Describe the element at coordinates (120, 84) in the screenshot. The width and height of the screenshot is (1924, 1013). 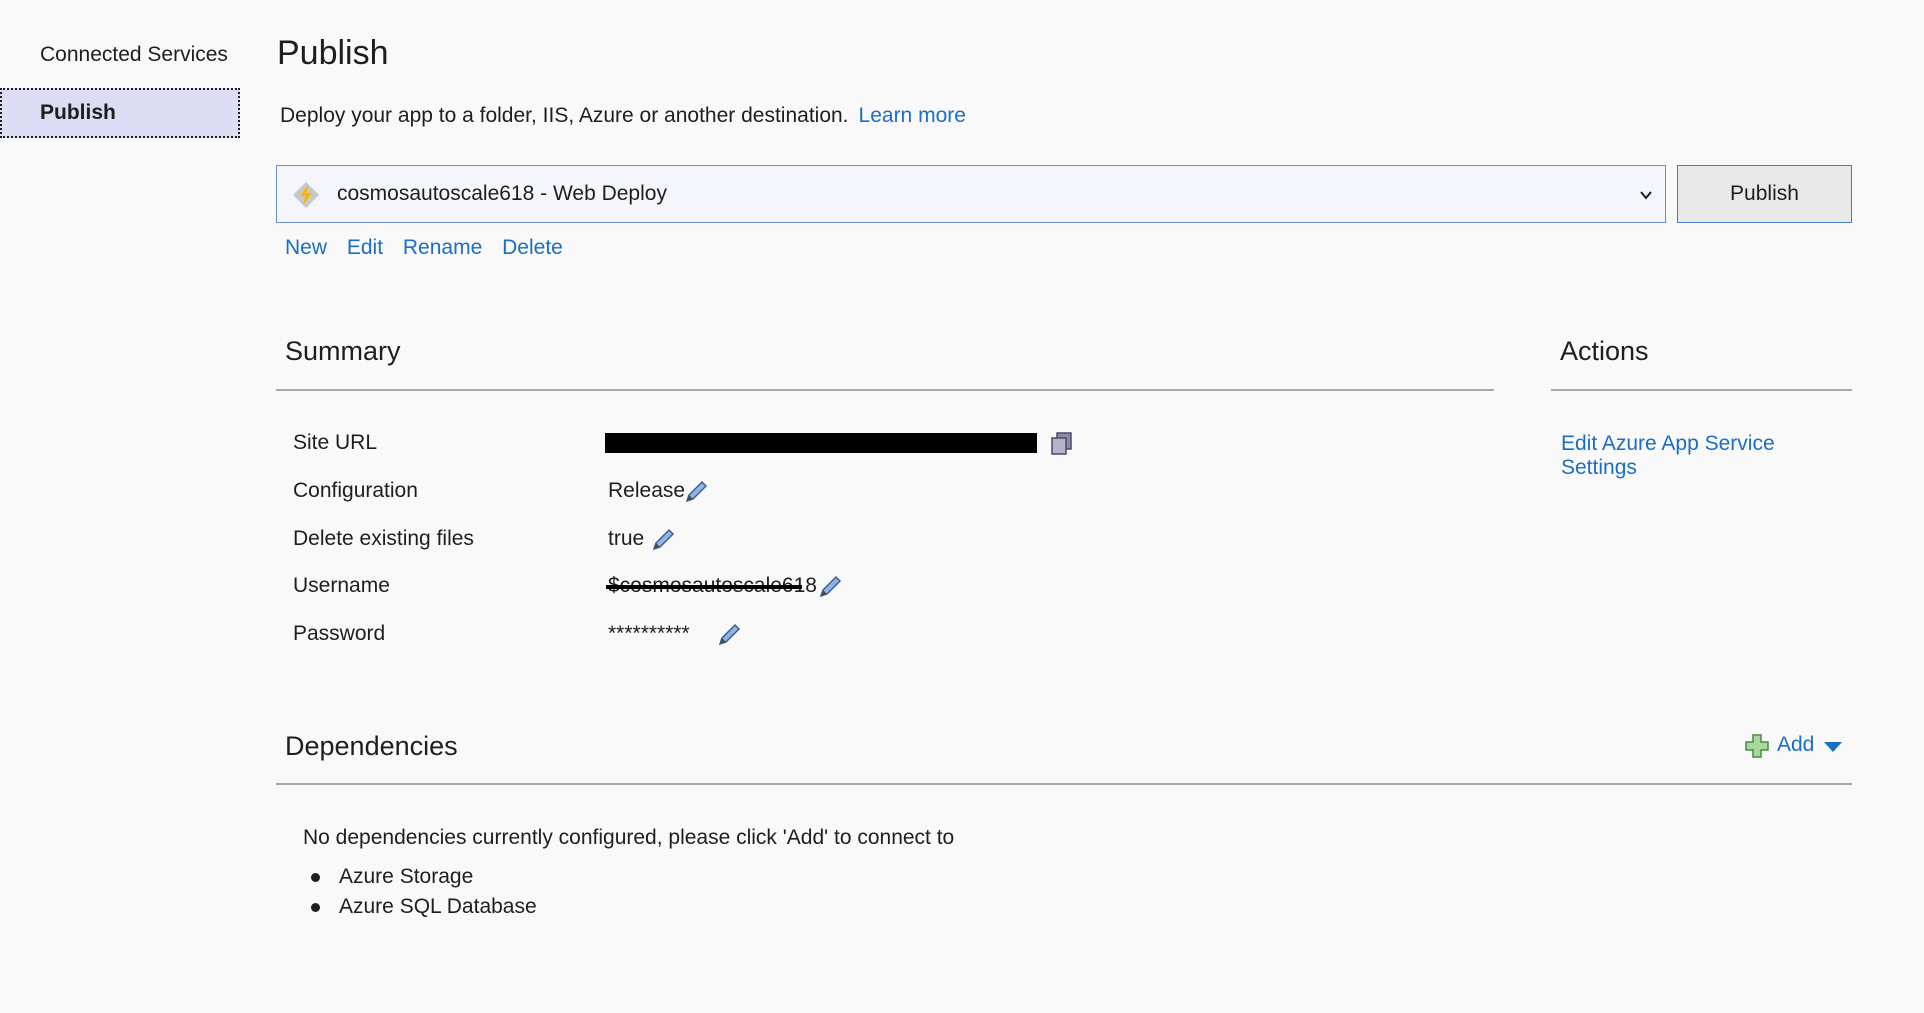
I see `sidebar: Connected Services Publish` at that location.